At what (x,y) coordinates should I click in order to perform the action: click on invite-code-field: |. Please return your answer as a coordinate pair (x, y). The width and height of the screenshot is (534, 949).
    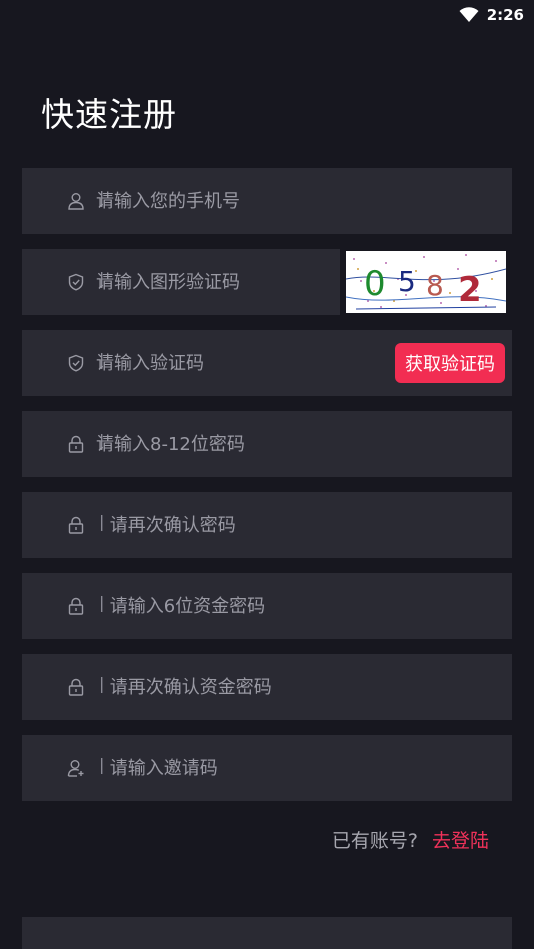
    Looking at the image, I should click on (267, 768).